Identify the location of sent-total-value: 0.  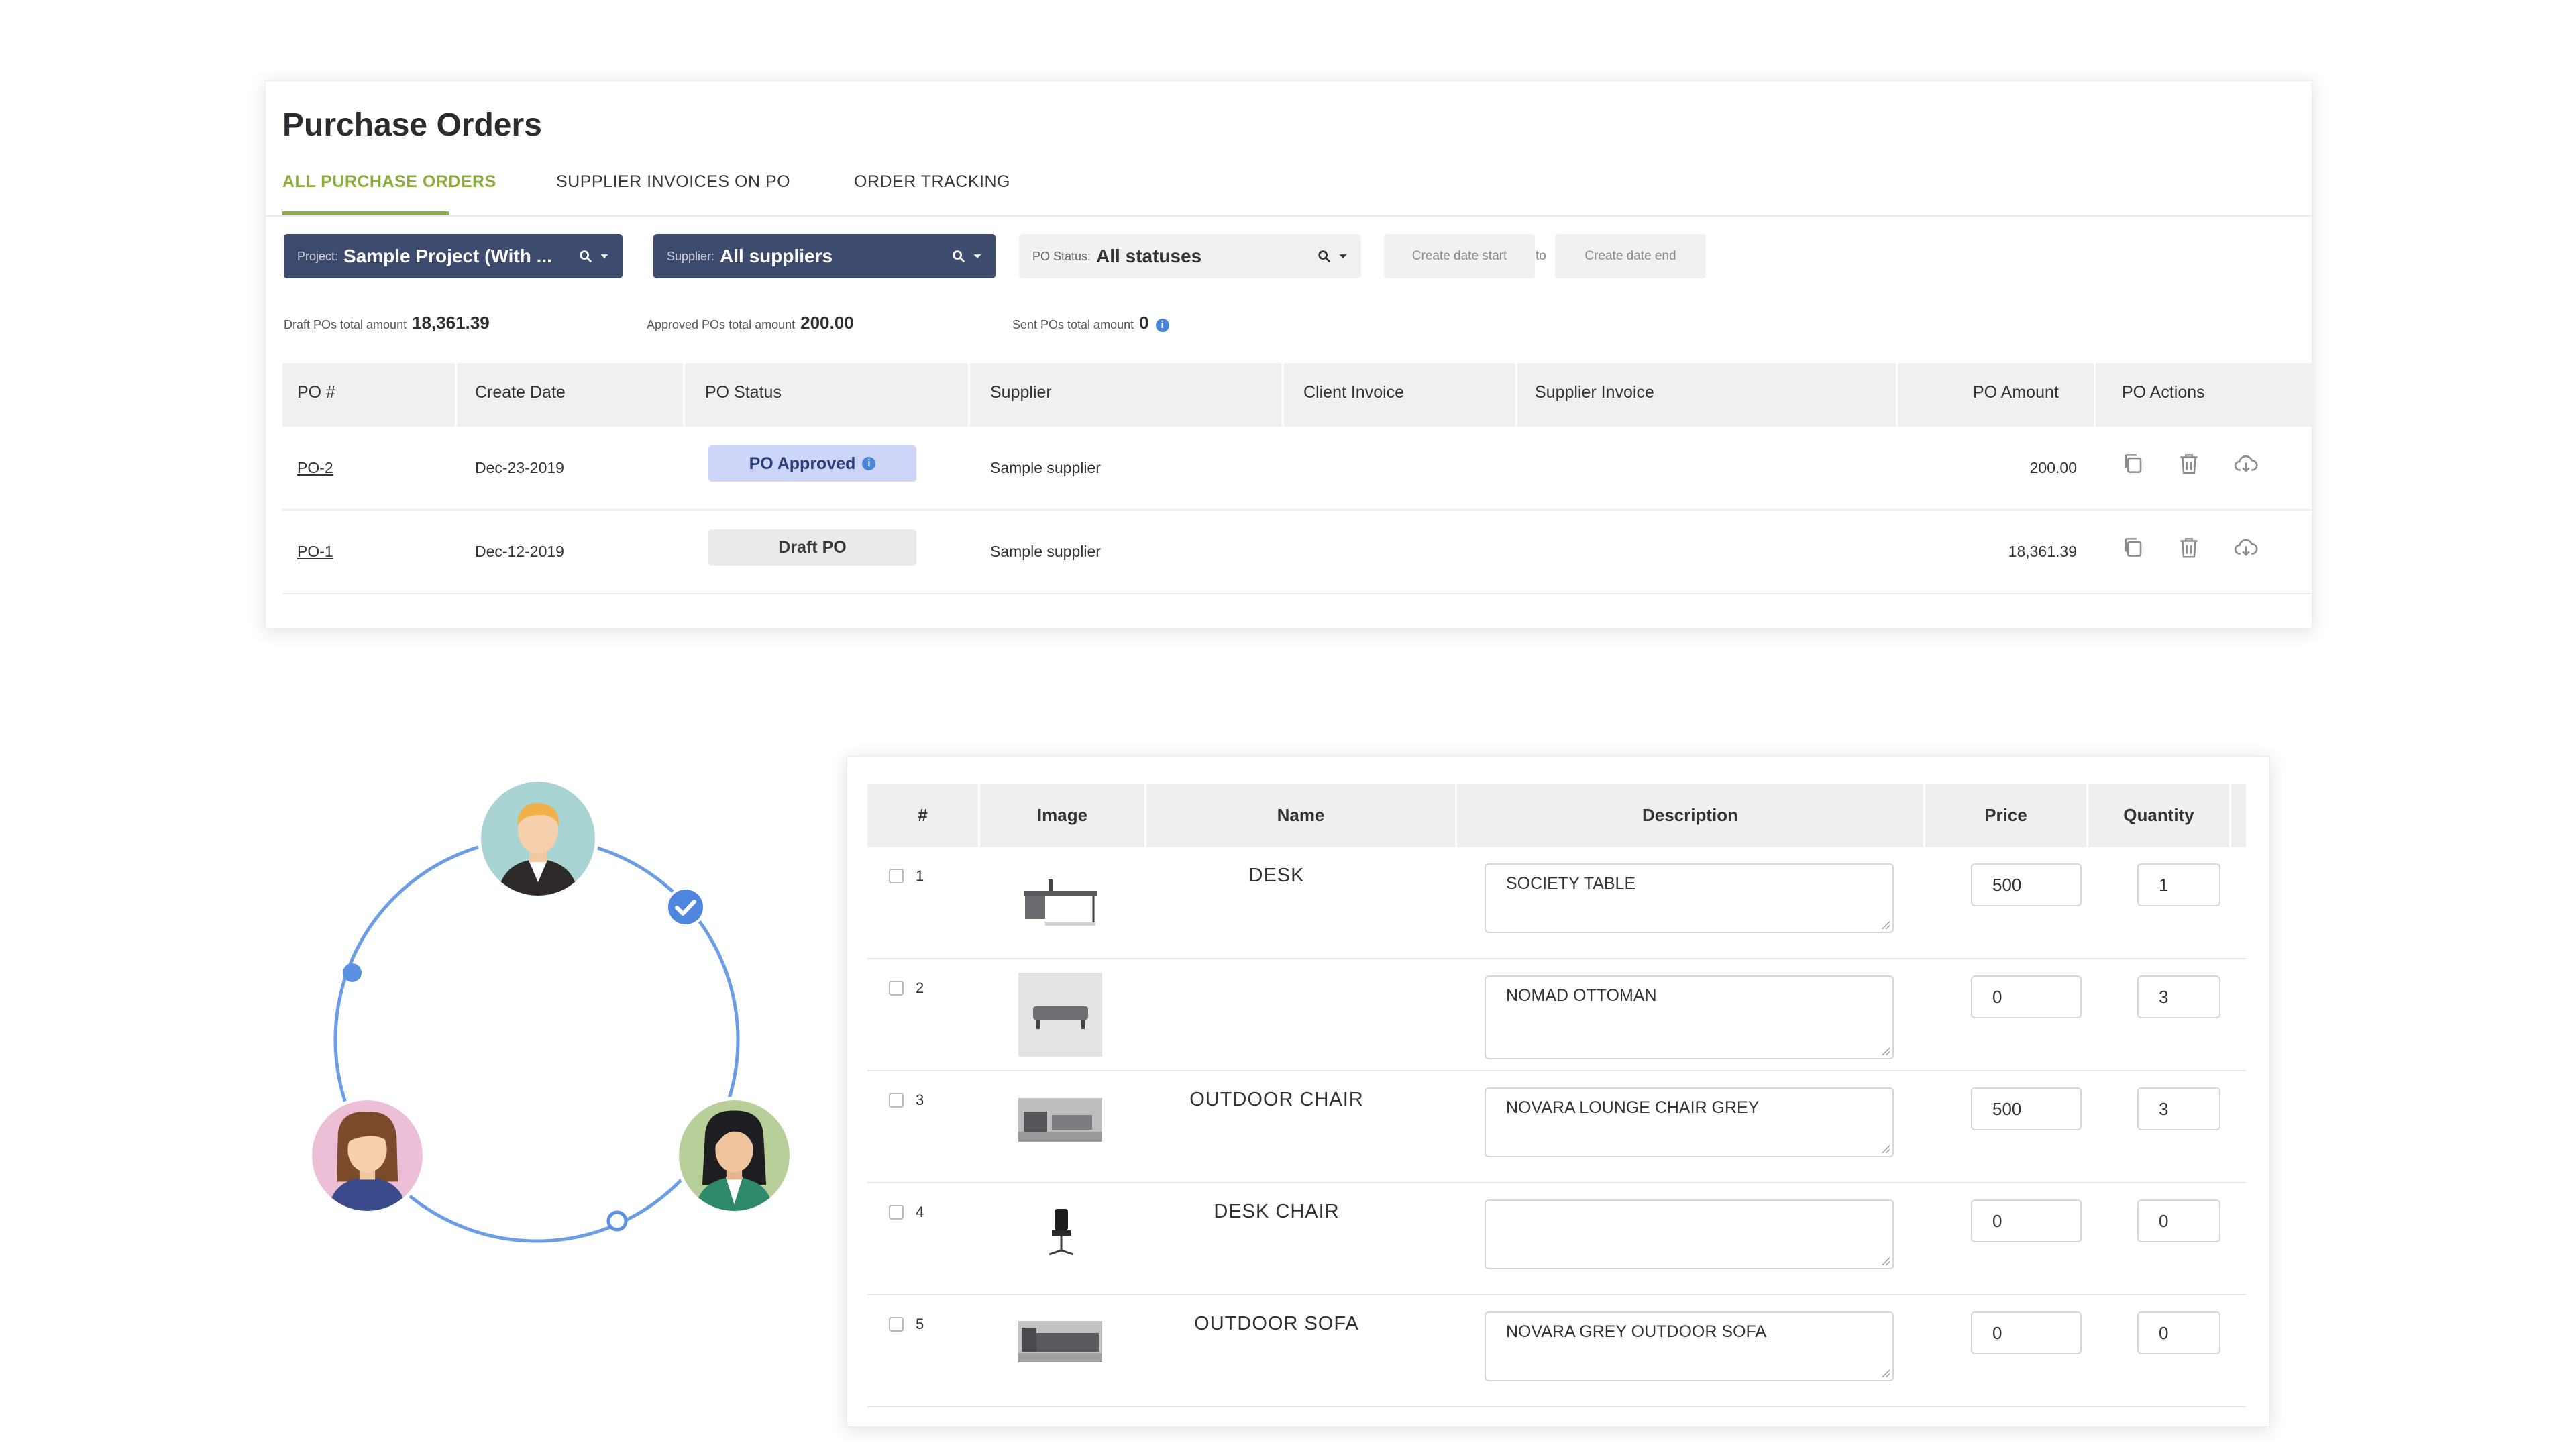
(1144, 323).